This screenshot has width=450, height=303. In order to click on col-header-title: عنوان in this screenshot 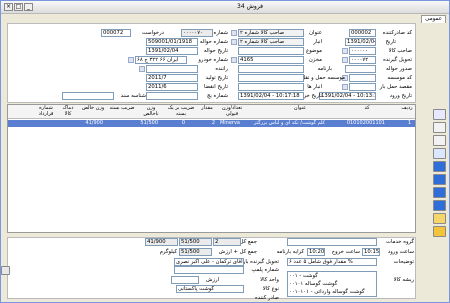, I will do `click(300, 108)`.